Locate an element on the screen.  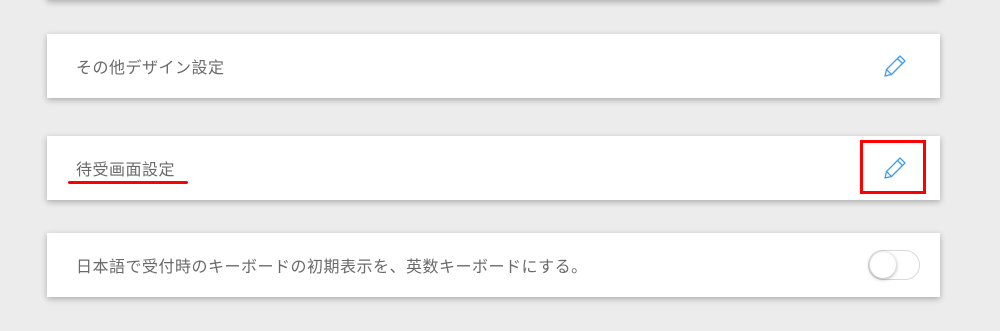
keyboard-default-toggle is located at coordinates (894, 265).